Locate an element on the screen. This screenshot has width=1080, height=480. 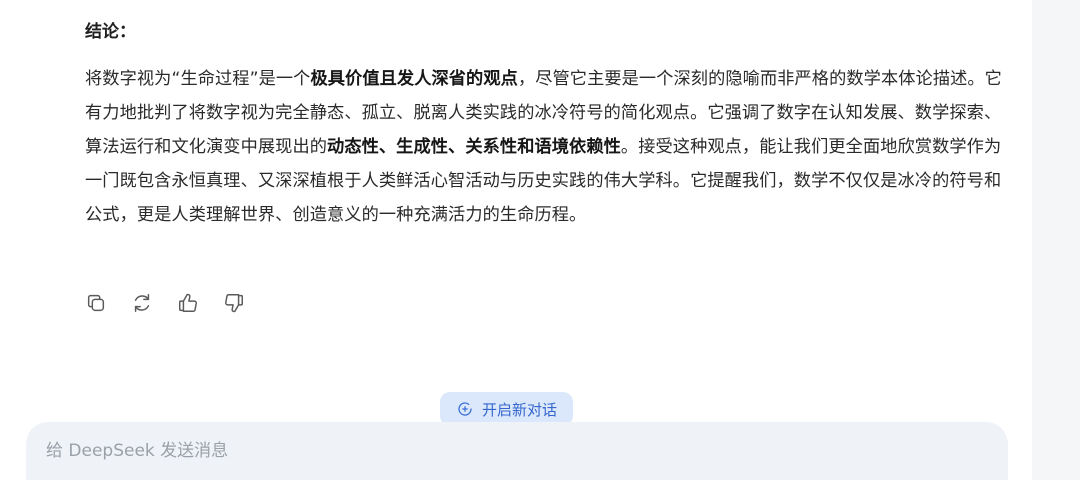
conclusion-heading: 结论： is located at coordinates (110, 32).